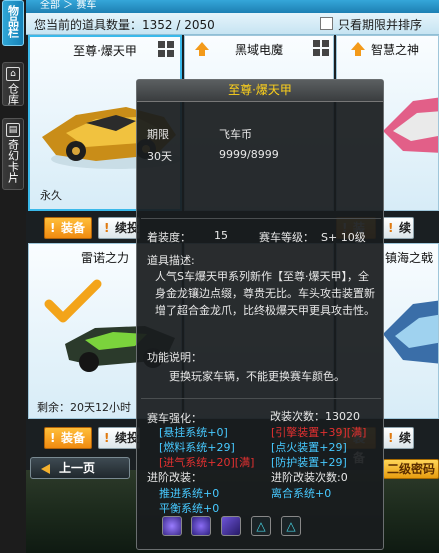  Describe the element at coordinates (232, 6) in the screenshot. I see `breadcrumb-bar: 全部 ＞ 赛车` at that location.